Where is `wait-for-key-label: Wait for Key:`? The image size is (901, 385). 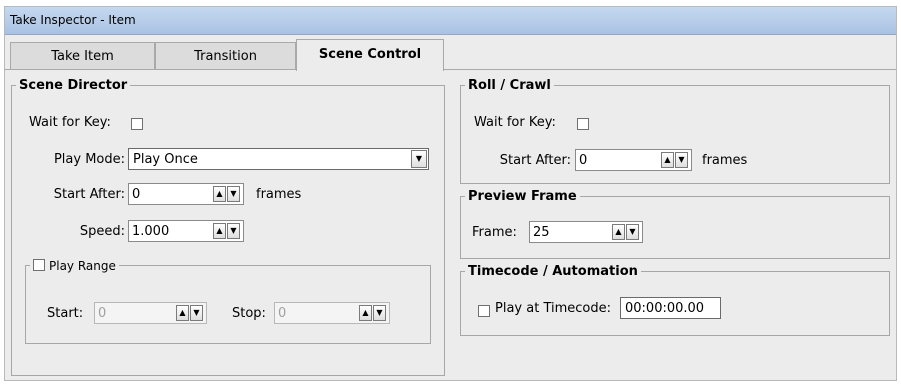 wait-for-key-label: Wait for Key: is located at coordinates (70, 122).